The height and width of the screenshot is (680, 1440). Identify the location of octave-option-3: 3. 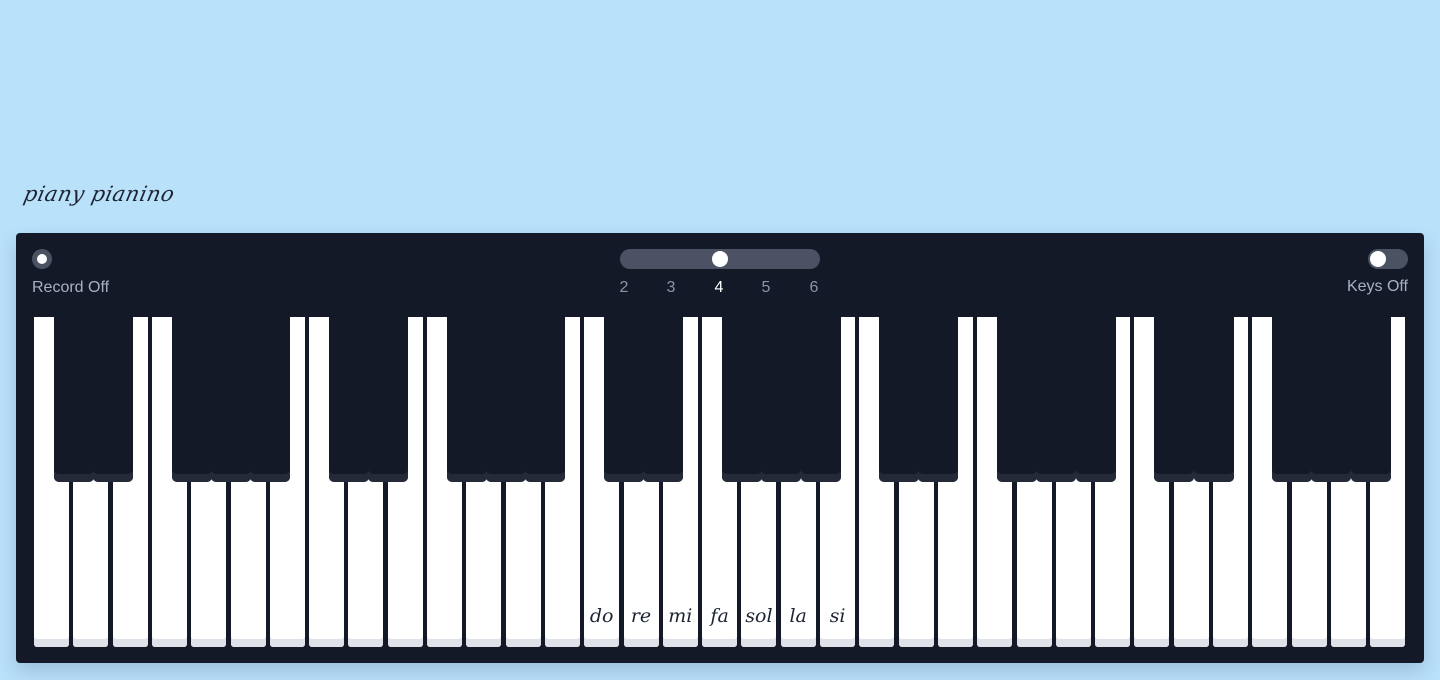
(671, 288).